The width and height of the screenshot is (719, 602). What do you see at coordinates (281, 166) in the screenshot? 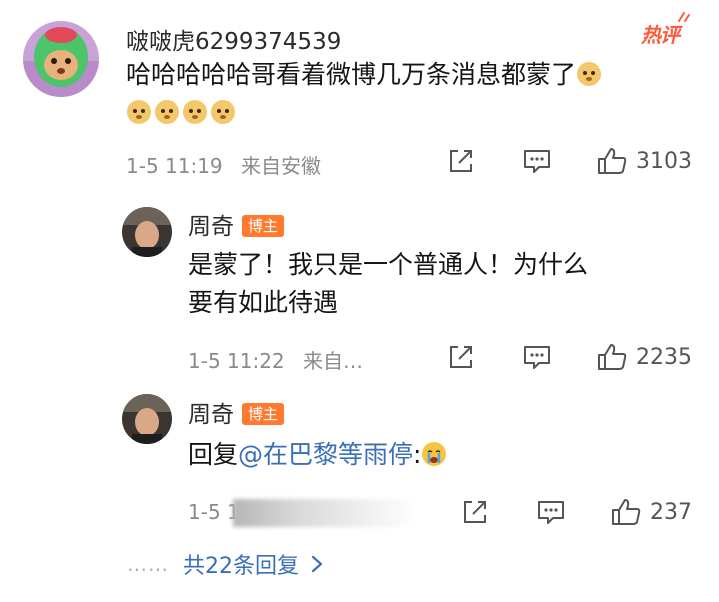
I see `location: 来自安徽` at bounding box center [281, 166].